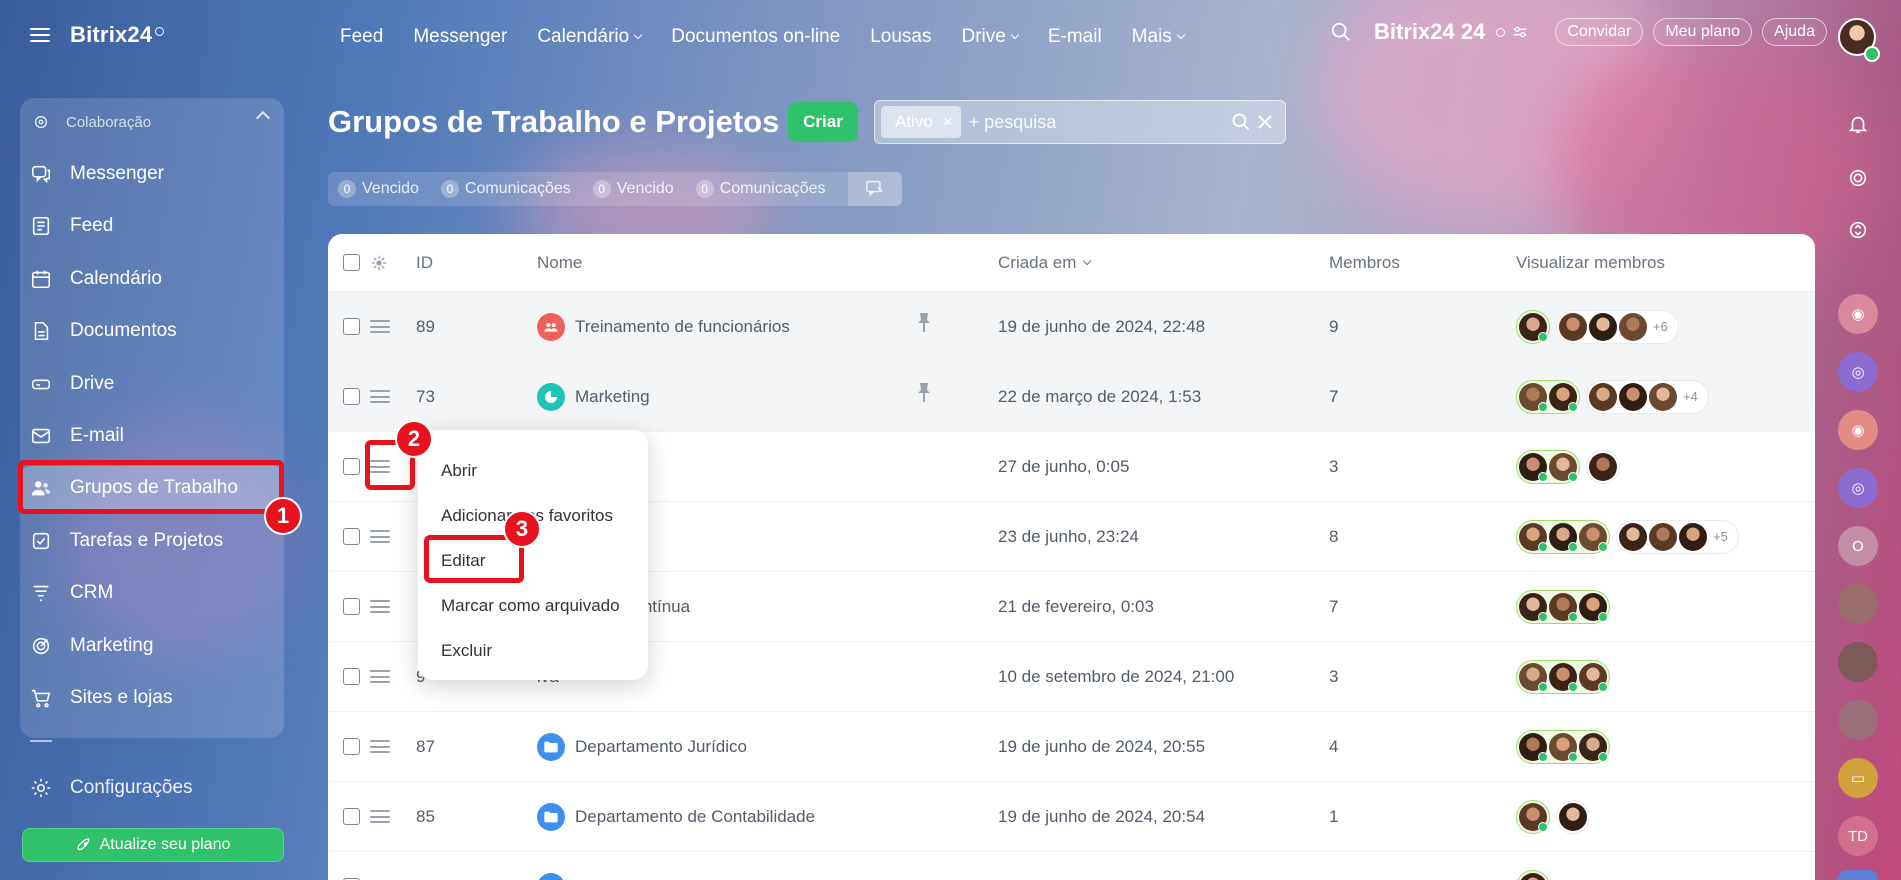 This screenshot has width=1901, height=880. What do you see at coordinates (1858, 546) in the screenshot?
I see `contact-avatar: O` at bounding box center [1858, 546].